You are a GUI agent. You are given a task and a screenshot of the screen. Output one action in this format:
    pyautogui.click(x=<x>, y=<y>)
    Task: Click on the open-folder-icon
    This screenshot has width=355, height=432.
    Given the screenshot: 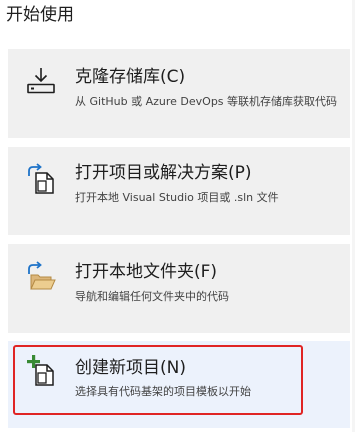 What is the action you would take?
    pyautogui.click(x=42, y=275)
    